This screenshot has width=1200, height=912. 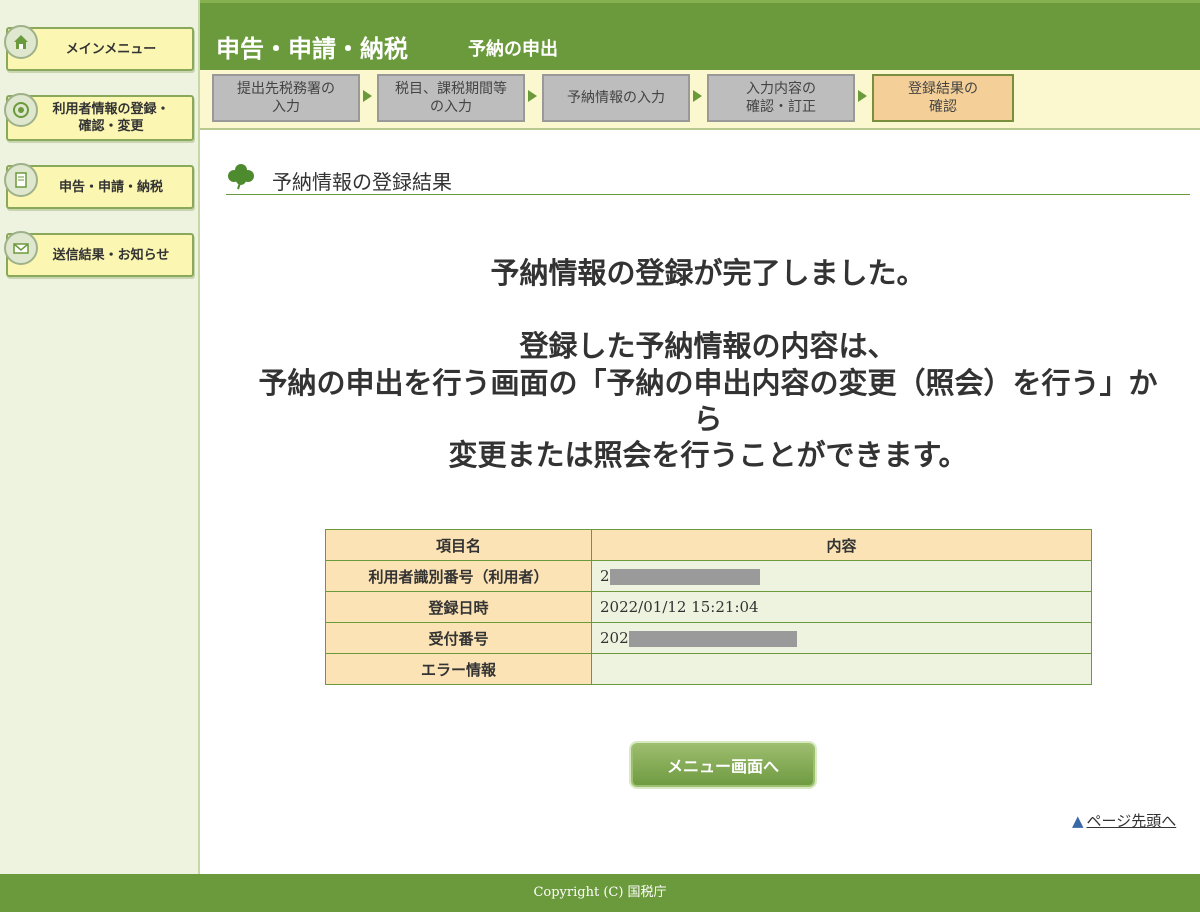 I want to click on document-icon, so click(x=21, y=180).